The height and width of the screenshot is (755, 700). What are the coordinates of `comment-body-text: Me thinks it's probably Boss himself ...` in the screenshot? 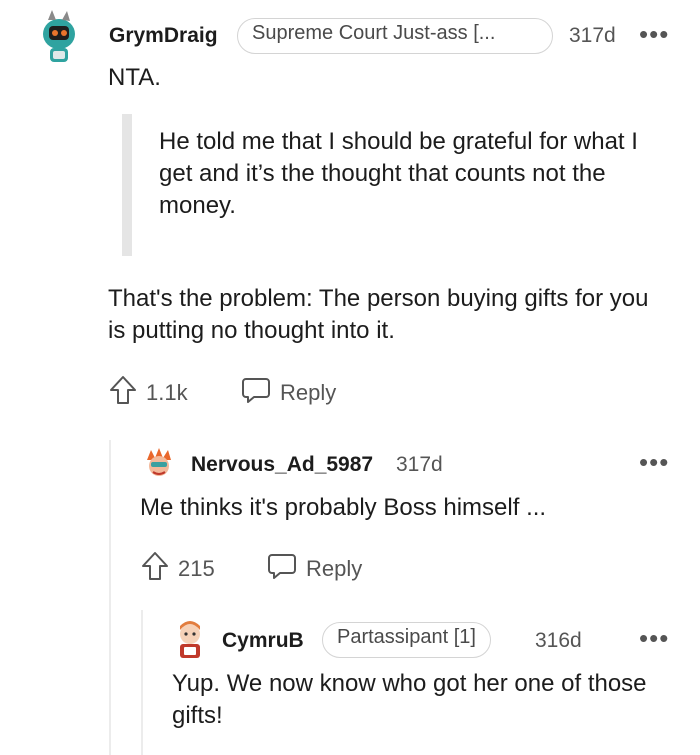 It's located at (343, 507).